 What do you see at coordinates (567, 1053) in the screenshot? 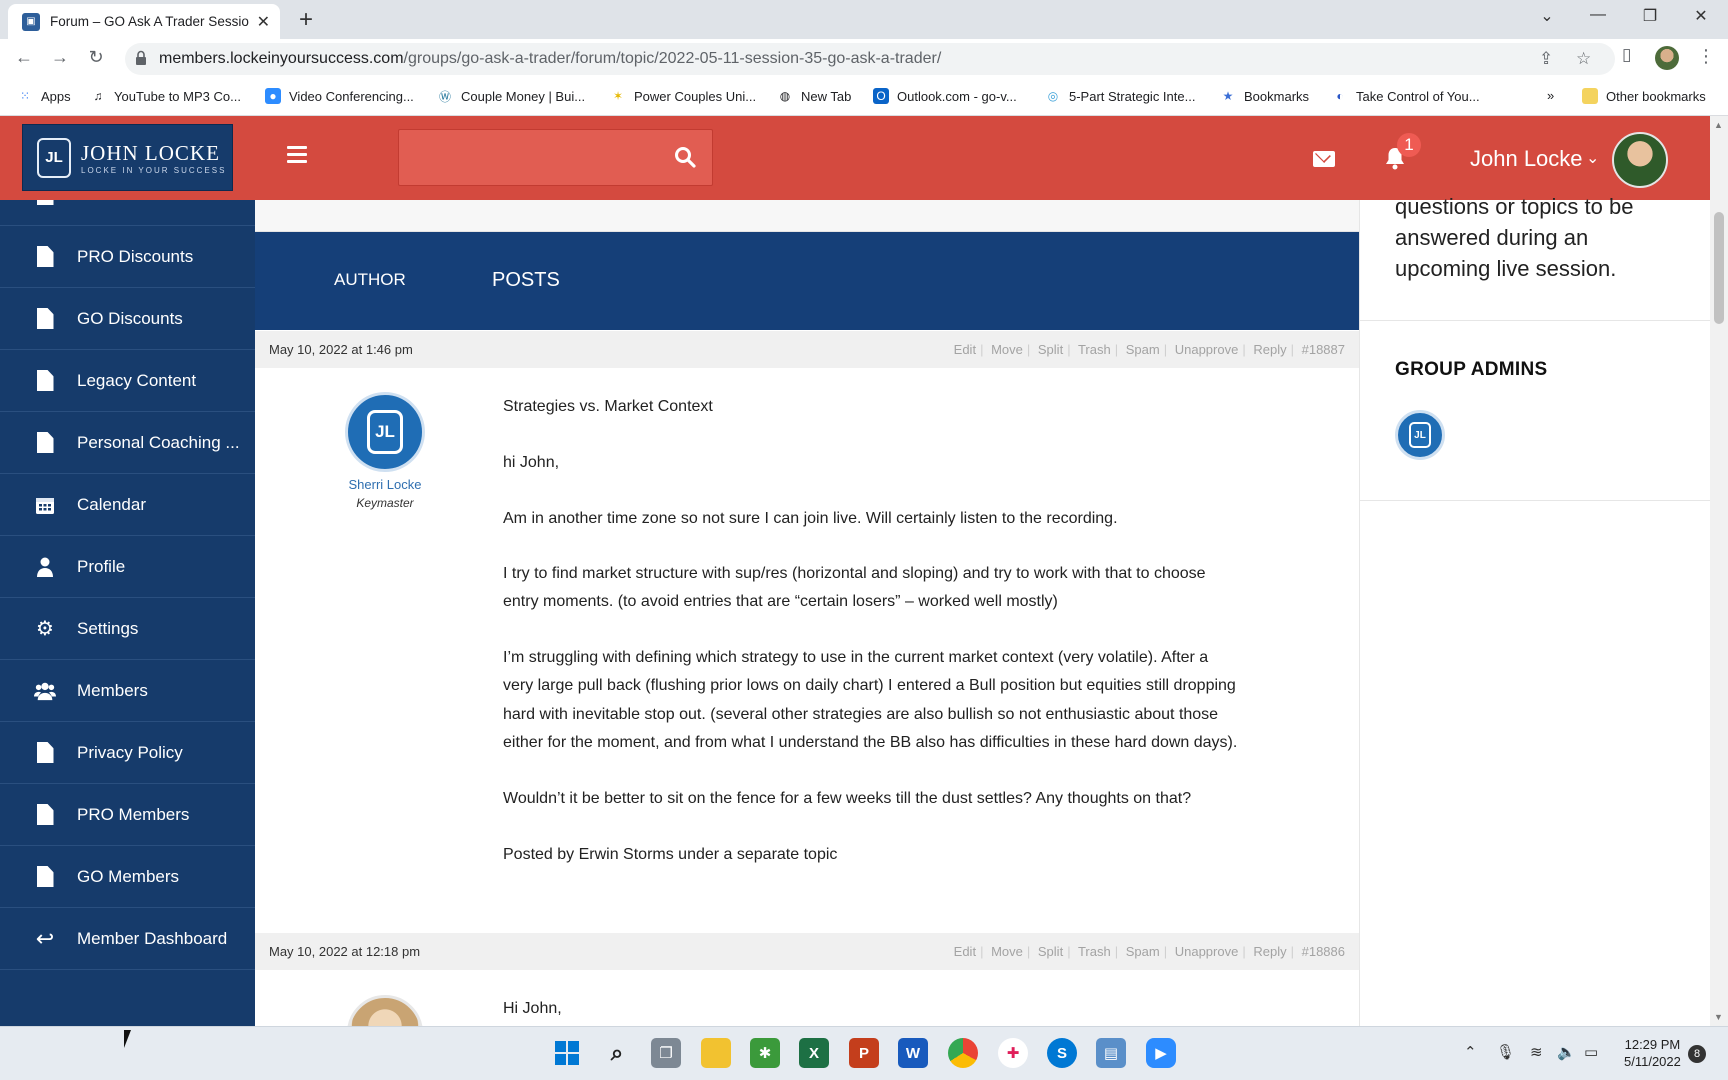
I see `windows-start-icon` at bounding box center [567, 1053].